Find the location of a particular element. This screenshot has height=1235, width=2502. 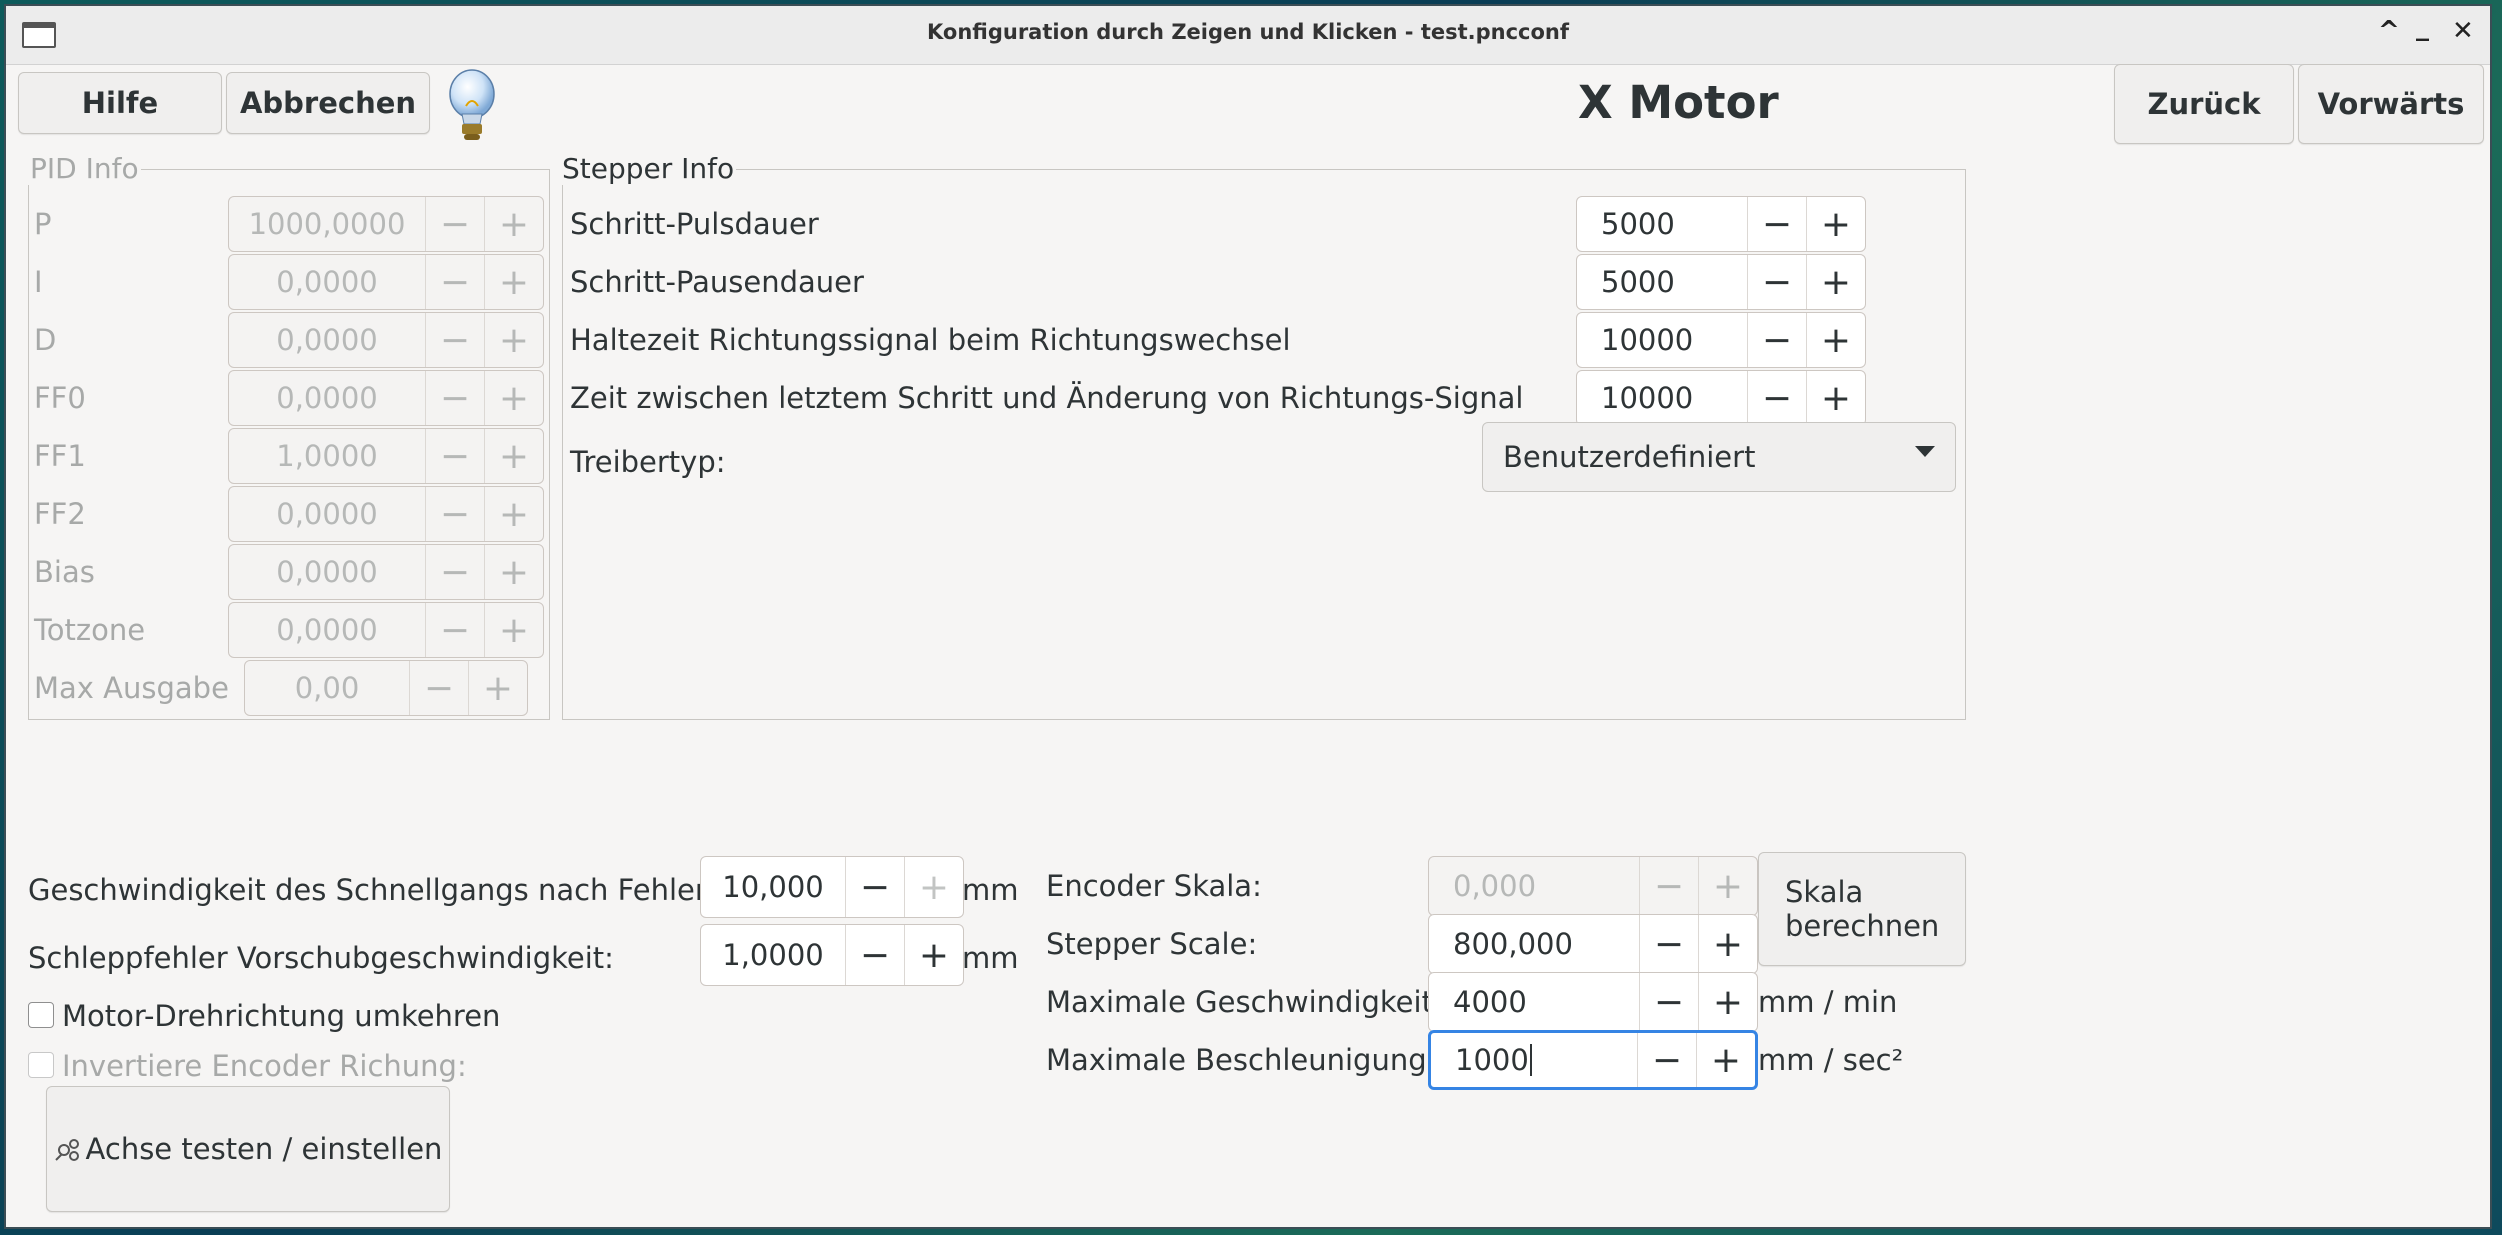

pid-ff1-spinner: 1,0000 − + is located at coordinates (386, 456).